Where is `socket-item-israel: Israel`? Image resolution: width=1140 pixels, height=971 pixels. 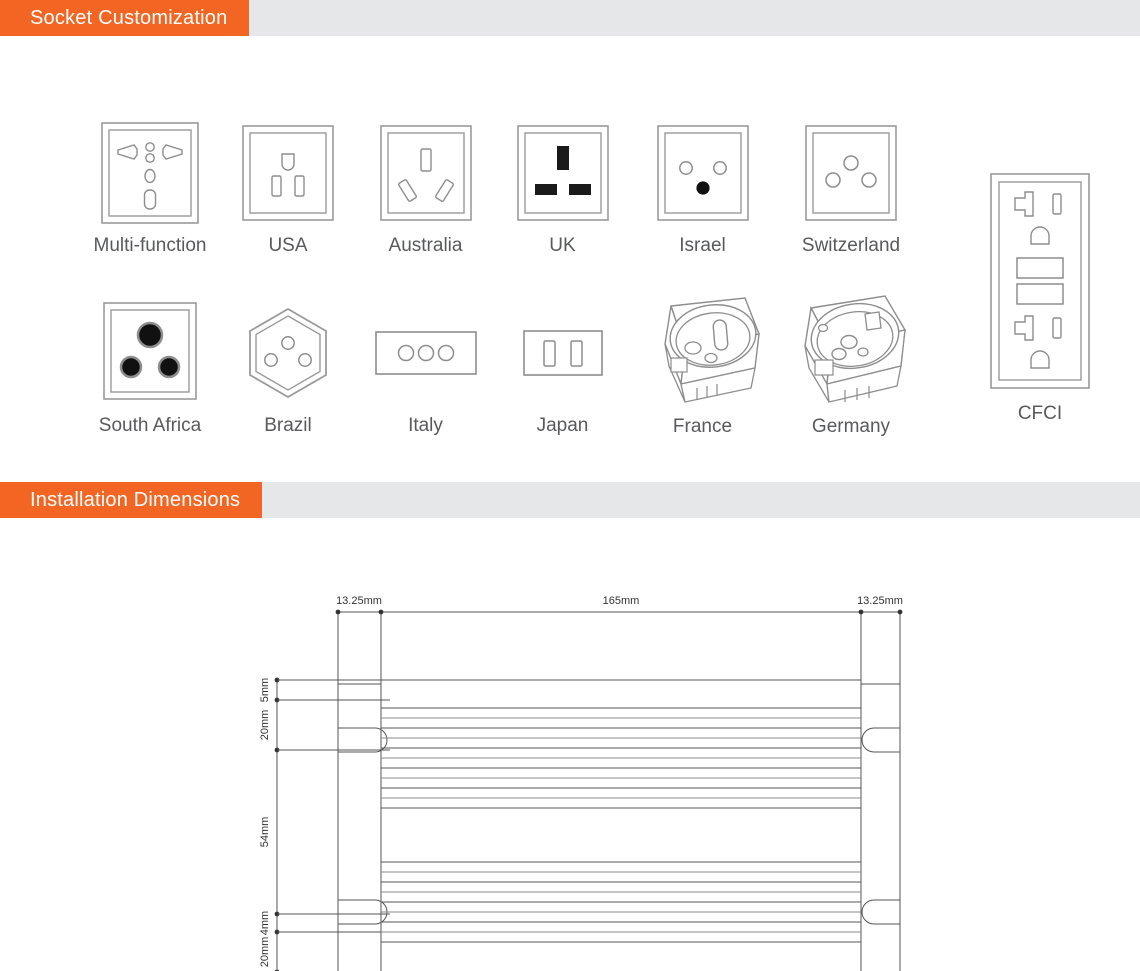 socket-item-israel: Israel is located at coordinates (702, 187).